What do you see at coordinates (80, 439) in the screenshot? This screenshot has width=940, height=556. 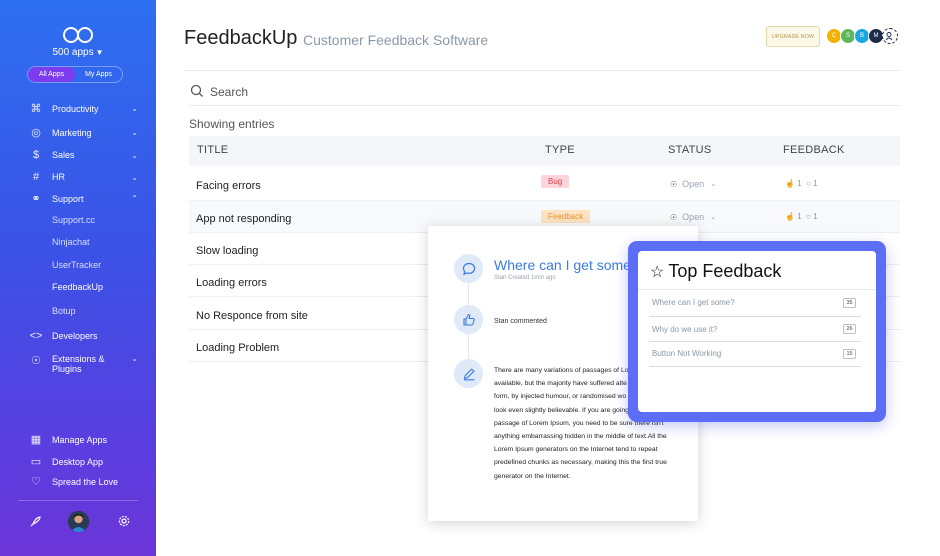 I see `manage-apps-label: Manage Apps` at bounding box center [80, 439].